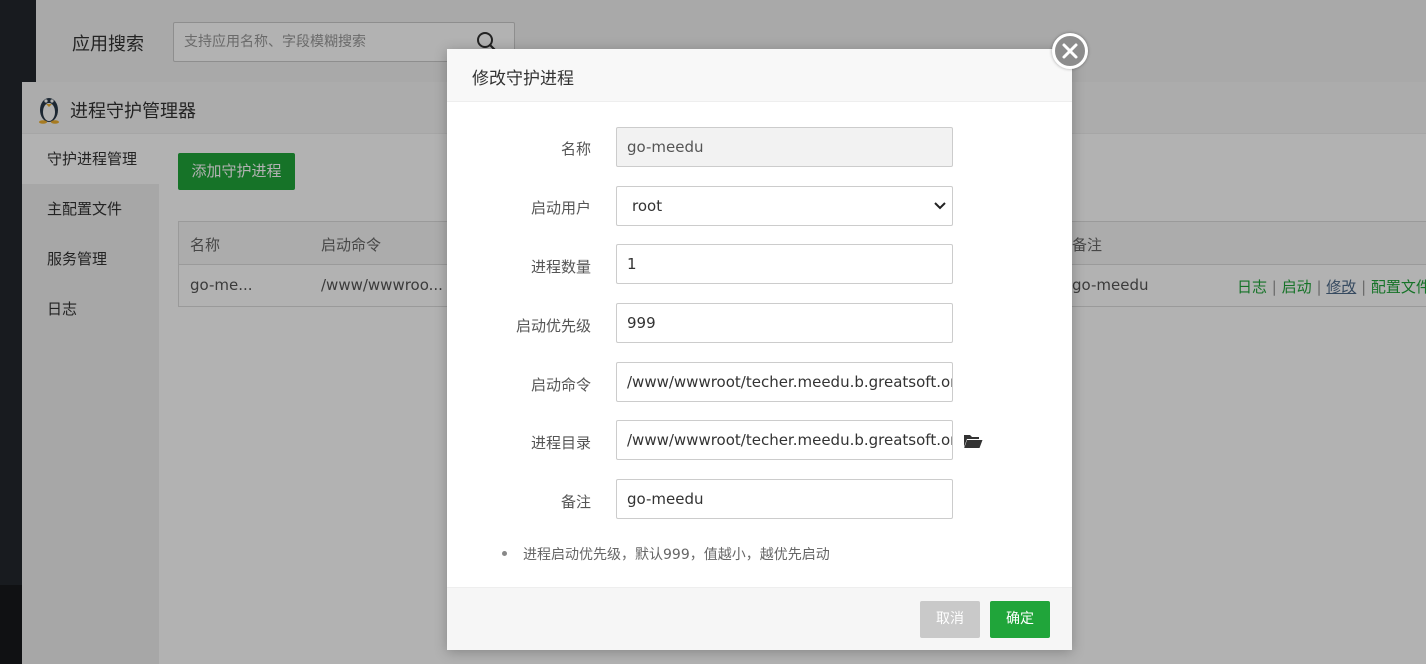 The image size is (1426, 664). What do you see at coordinates (560, 208) in the screenshot?
I see `user-label: 启动用户` at bounding box center [560, 208].